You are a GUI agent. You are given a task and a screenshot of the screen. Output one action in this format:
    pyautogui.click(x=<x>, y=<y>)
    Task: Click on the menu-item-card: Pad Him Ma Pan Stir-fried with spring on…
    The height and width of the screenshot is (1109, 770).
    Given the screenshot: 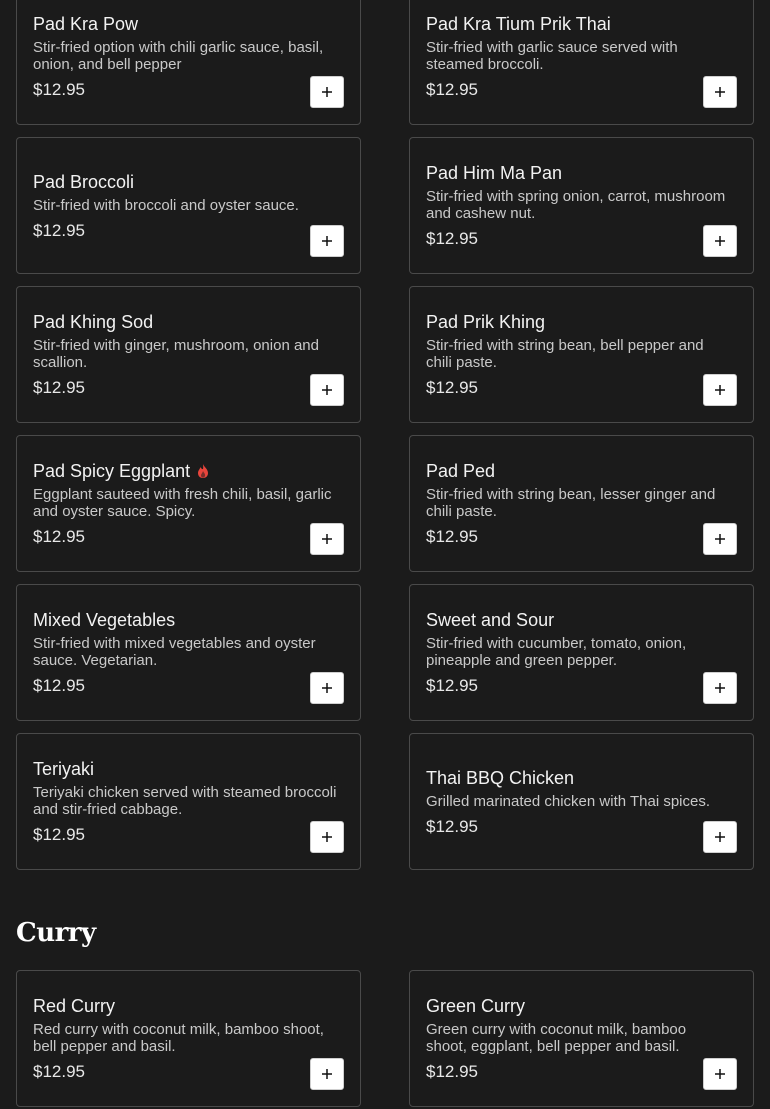 What is the action you would take?
    pyautogui.click(x=581, y=205)
    